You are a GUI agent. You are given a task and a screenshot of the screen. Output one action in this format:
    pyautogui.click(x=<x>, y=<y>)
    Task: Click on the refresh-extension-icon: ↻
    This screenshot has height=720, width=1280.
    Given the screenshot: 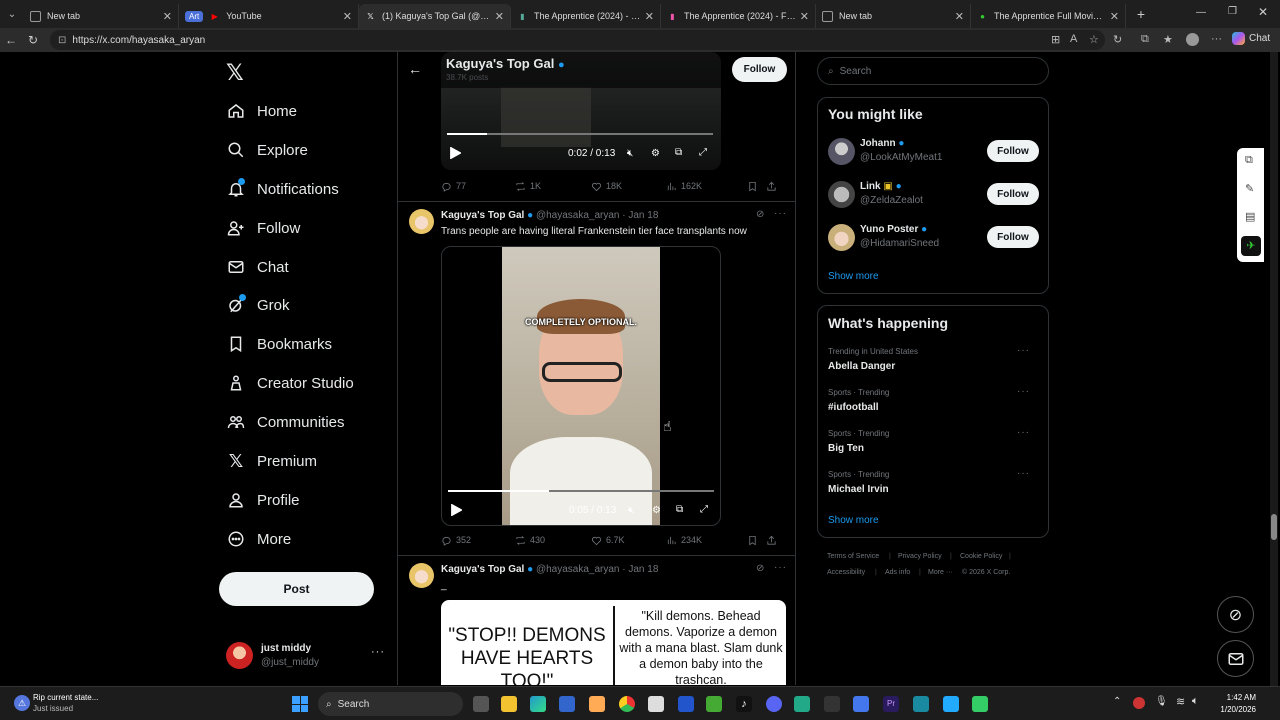 What is the action you would take?
    pyautogui.click(x=1117, y=39)
    